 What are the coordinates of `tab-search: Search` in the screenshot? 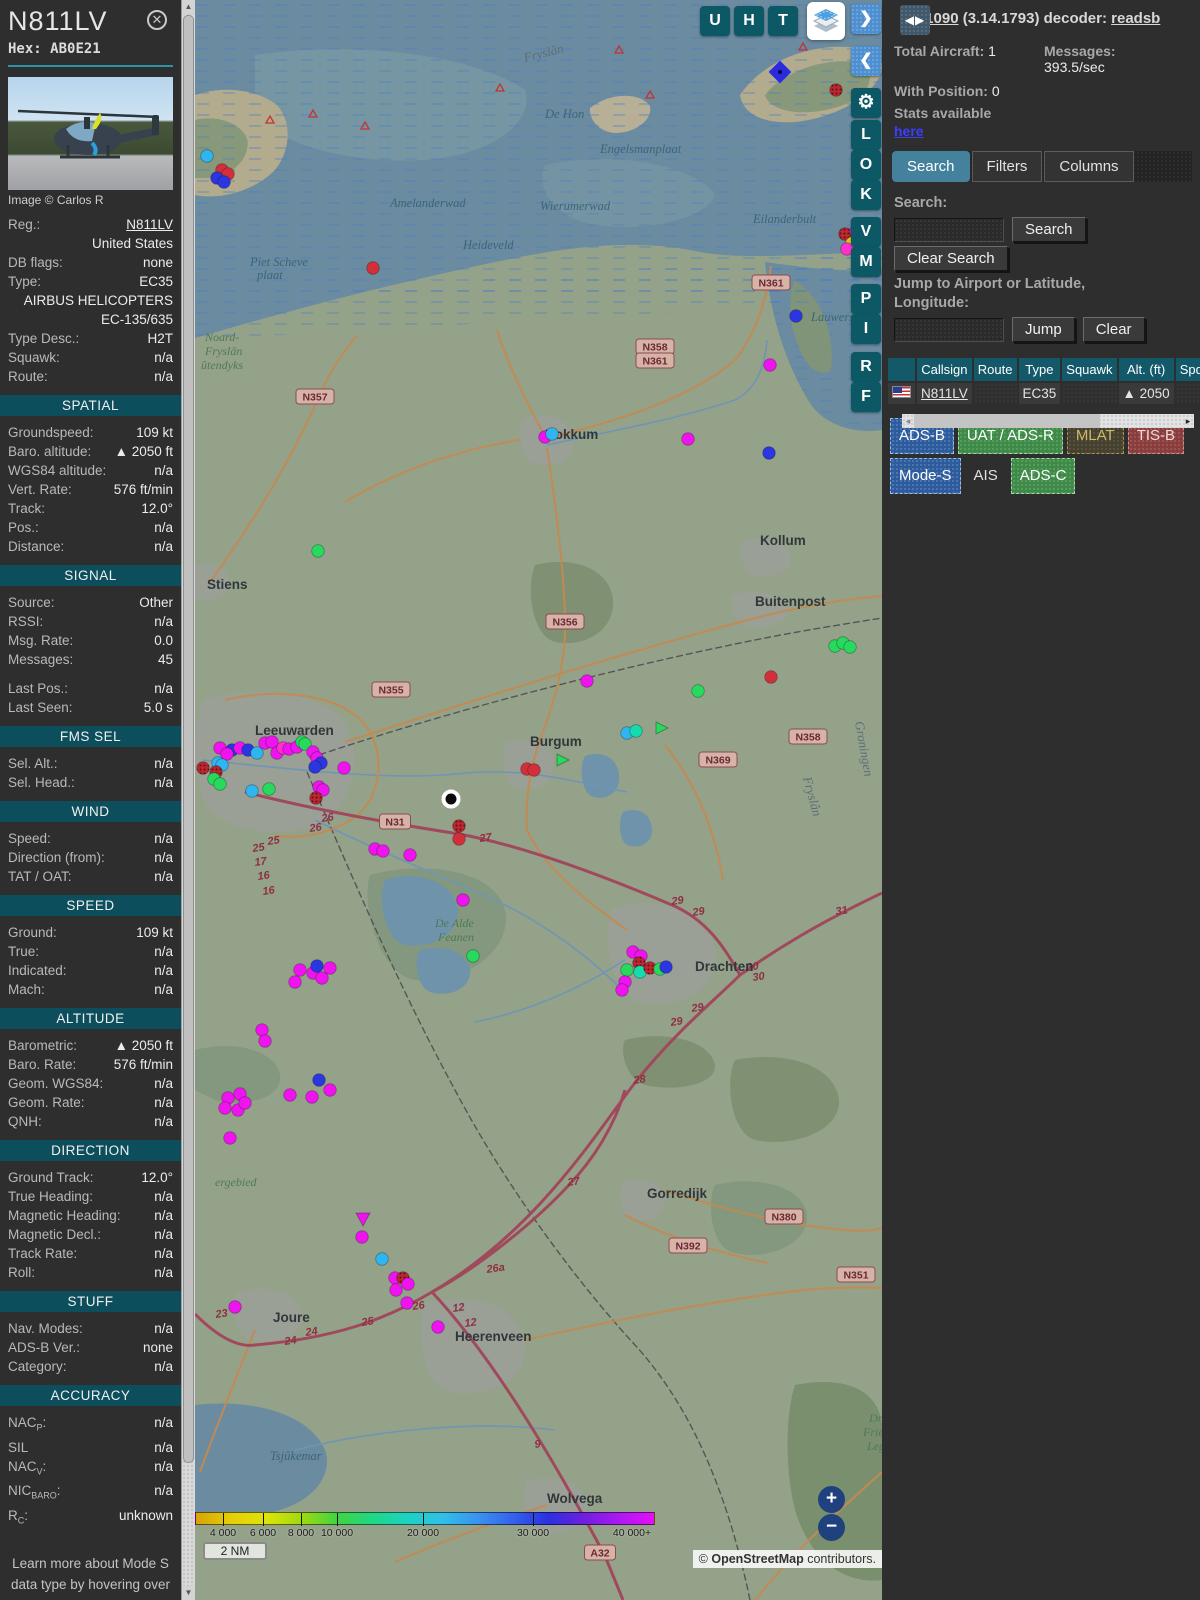 It's located at (931, 166).